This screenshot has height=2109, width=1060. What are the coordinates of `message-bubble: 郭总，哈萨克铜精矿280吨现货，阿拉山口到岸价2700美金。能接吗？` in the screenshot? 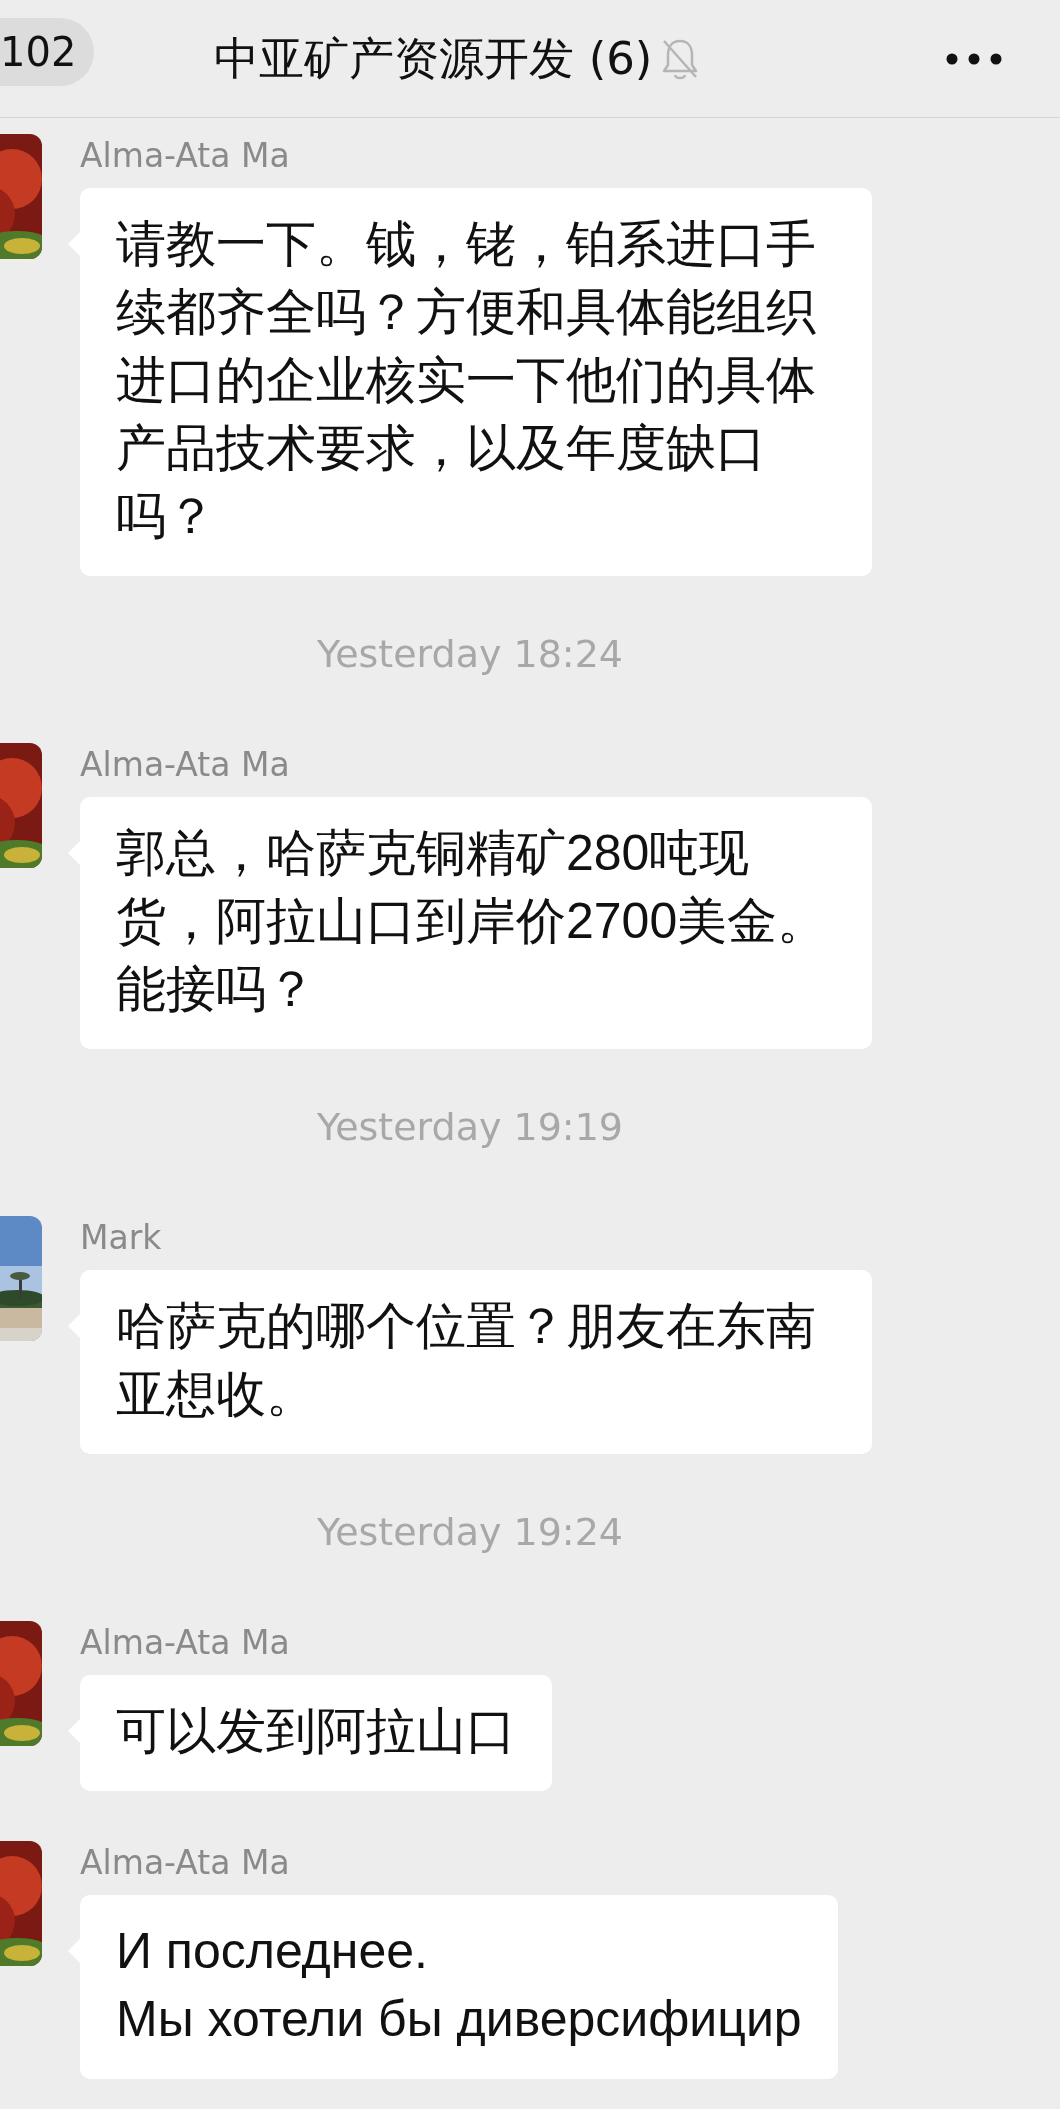 It's located at (476, 923).